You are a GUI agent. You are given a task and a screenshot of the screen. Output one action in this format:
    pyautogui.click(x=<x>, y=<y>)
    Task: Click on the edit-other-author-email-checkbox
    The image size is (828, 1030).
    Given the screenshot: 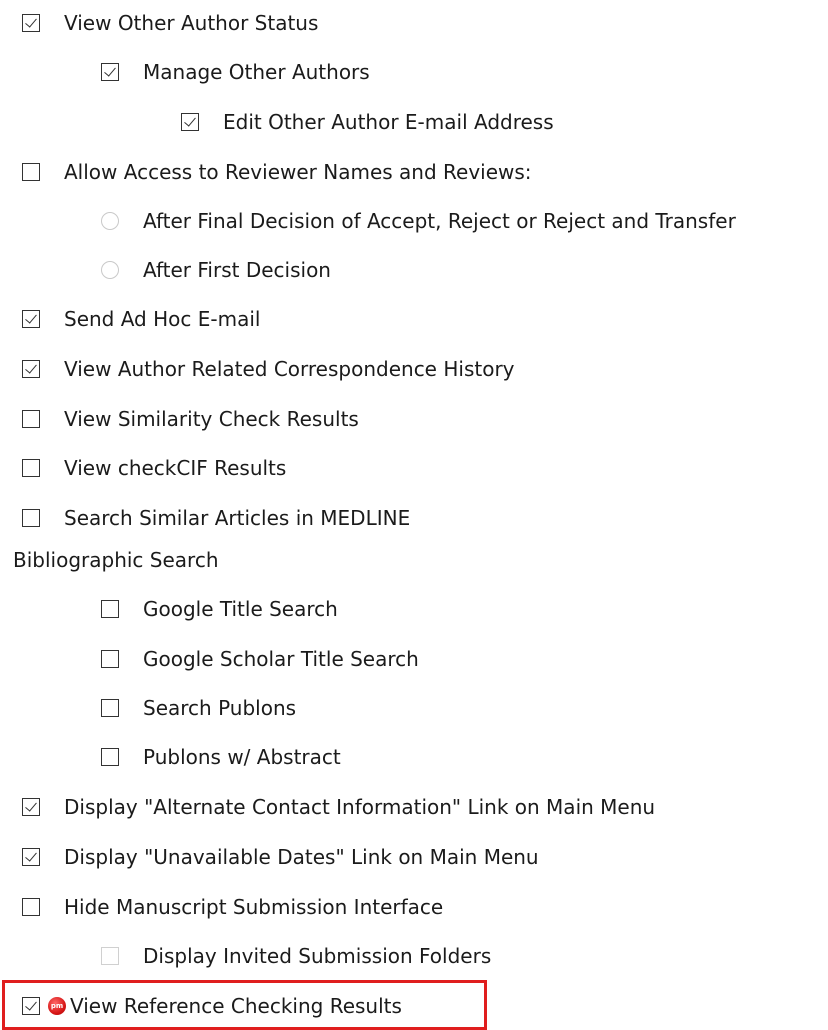 What is the action you would take?
    pyautogui.click(x=190, y=122)
    